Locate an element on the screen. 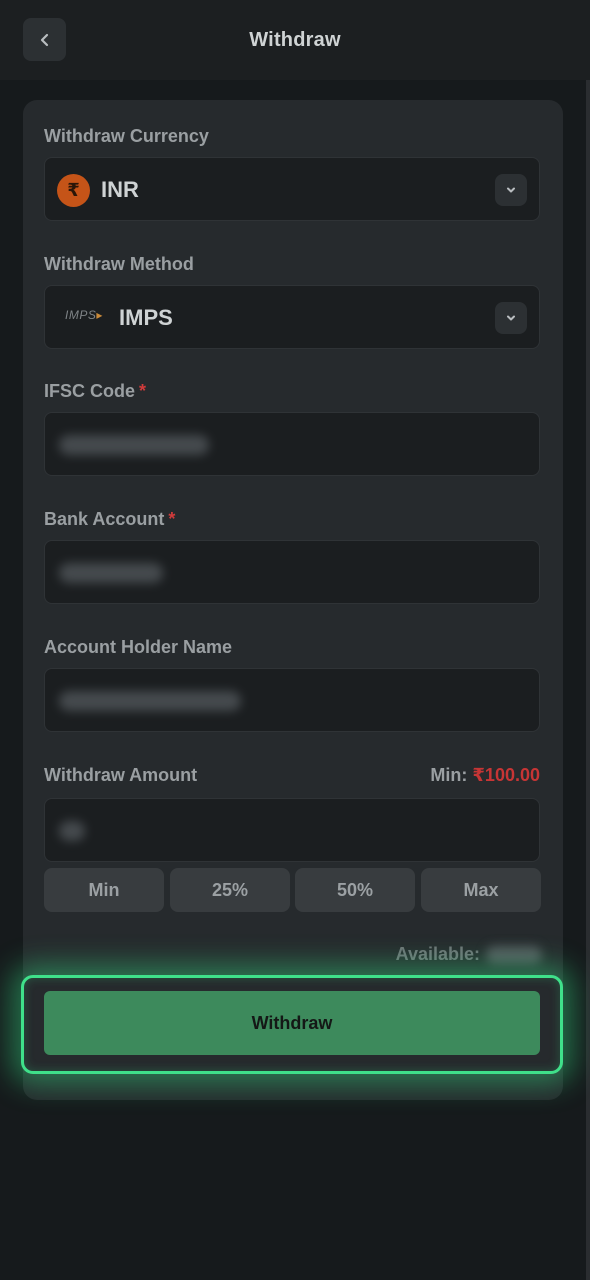 The height and width of the screenshot is (1280, 590). imps-logo: IMPS▸ is located at coordinates (84, 315).